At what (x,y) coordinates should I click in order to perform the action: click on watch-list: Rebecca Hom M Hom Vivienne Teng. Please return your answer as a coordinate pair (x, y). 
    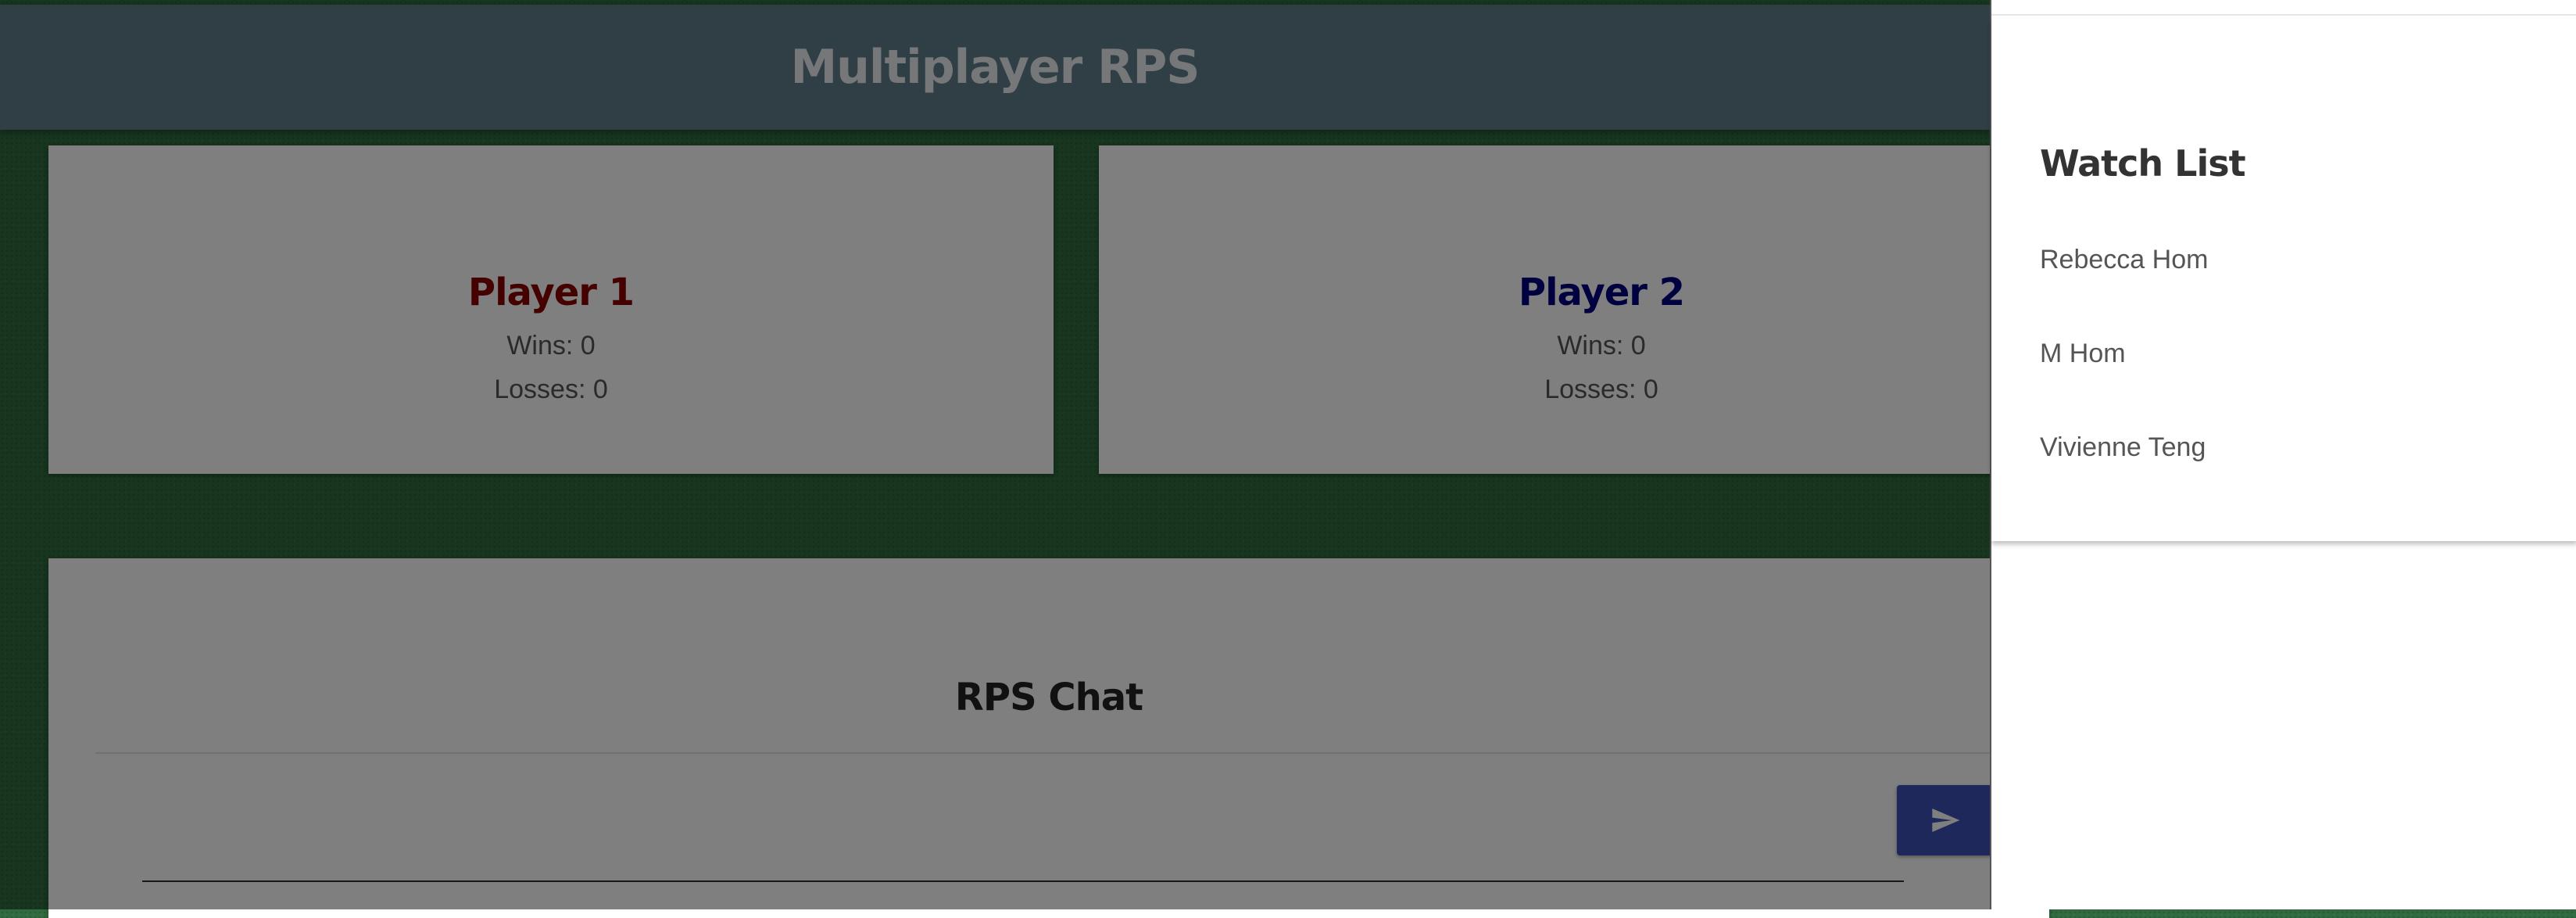
    Looking at the image, I should click on (2124, 384).